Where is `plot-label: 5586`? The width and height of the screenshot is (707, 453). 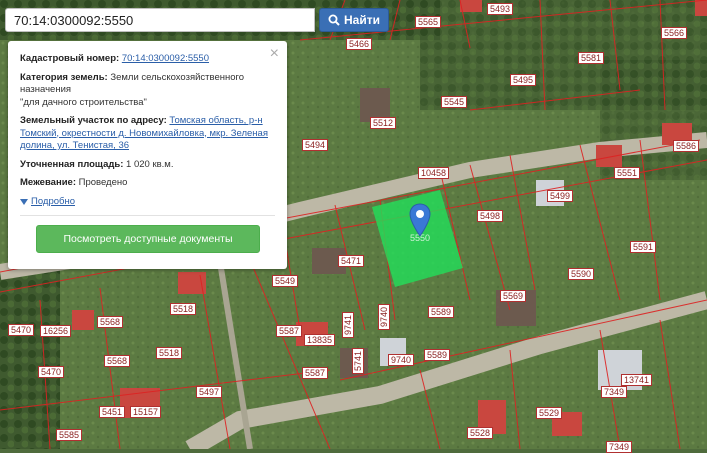 plot-label: 5586 is located at coordinates (686, 146).